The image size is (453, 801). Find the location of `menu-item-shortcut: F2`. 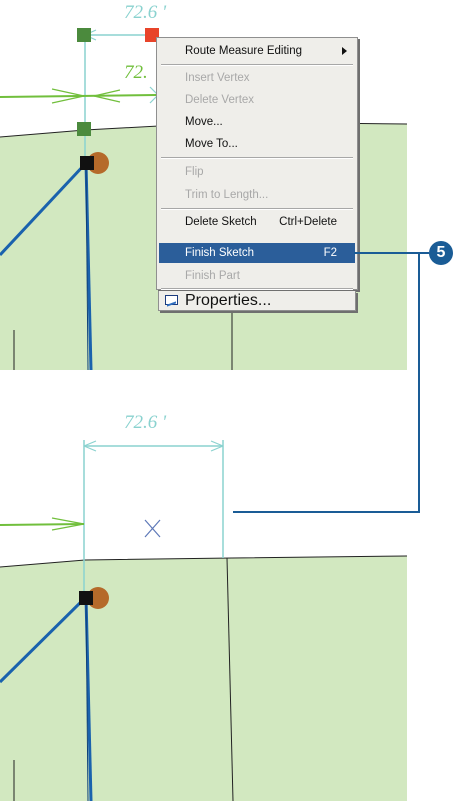

menu-item-shortcut: F2 is located at coordinates (330, 253).